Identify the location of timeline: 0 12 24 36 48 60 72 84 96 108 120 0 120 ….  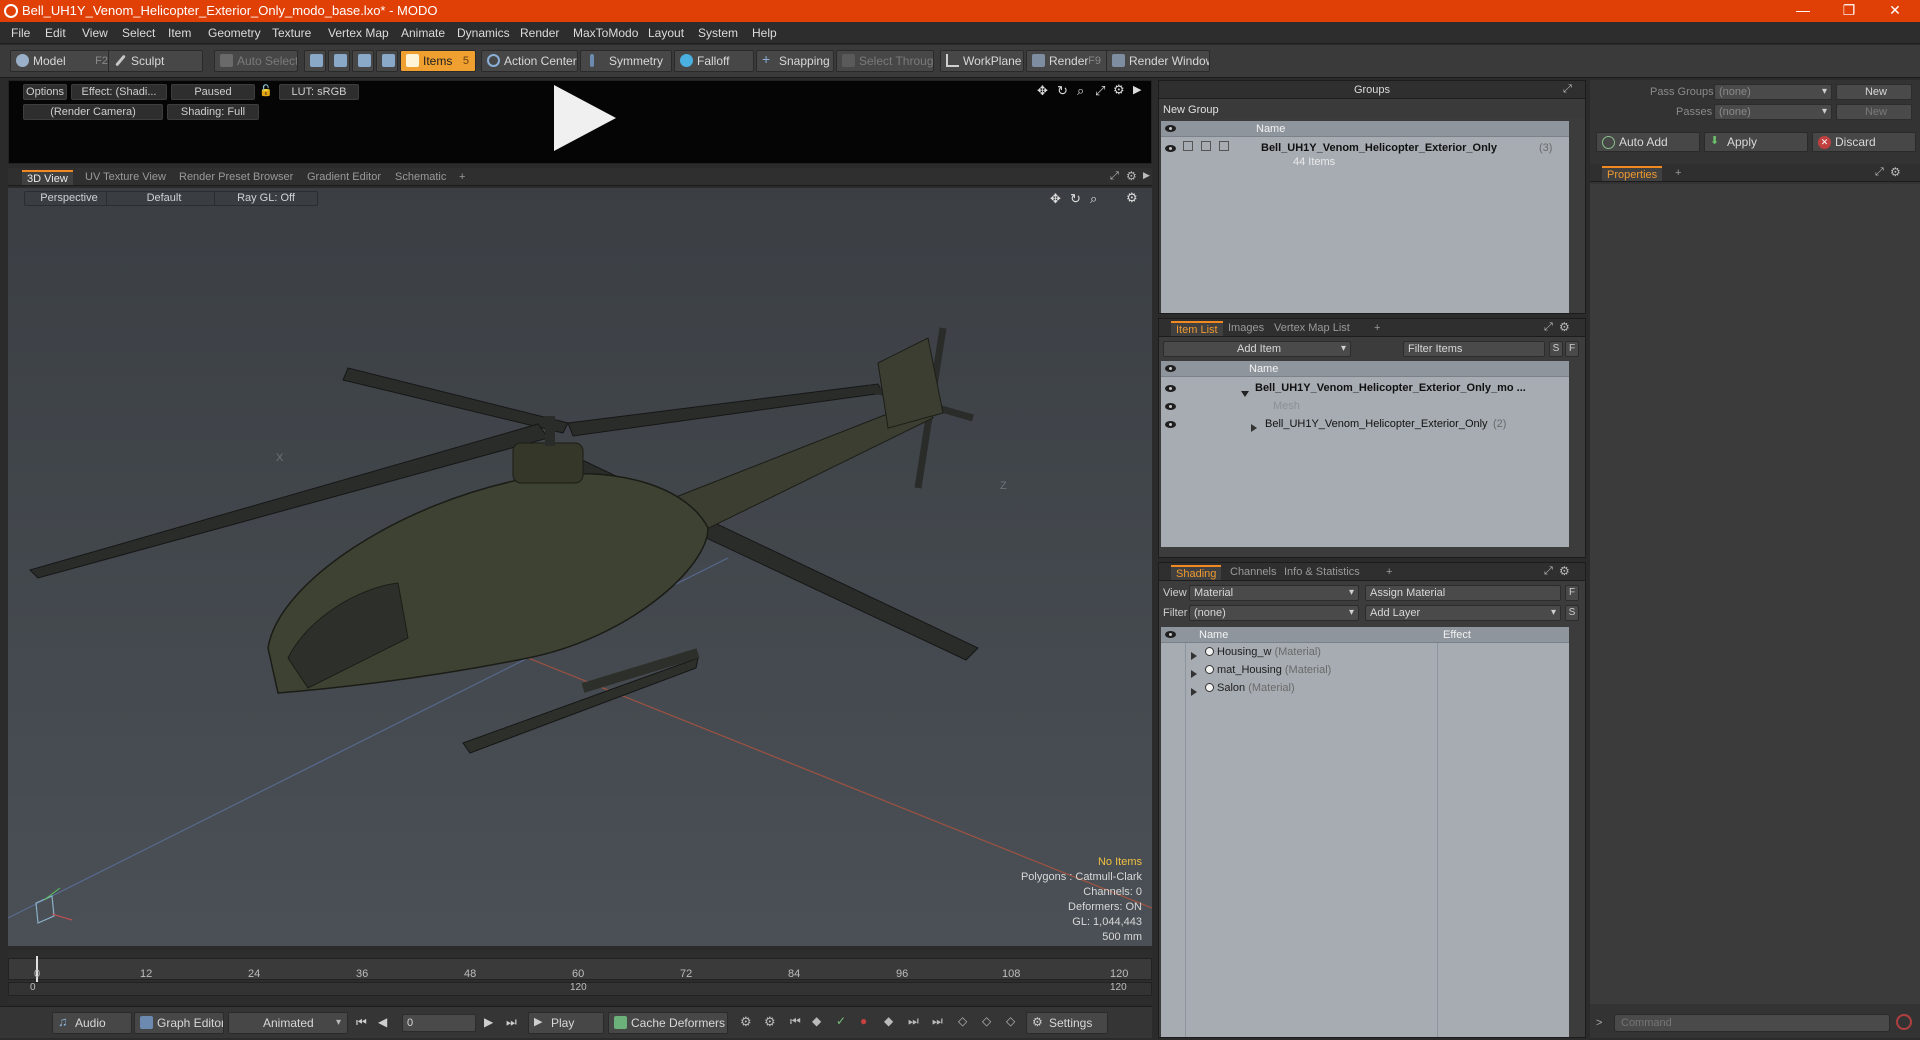
(580, 977).